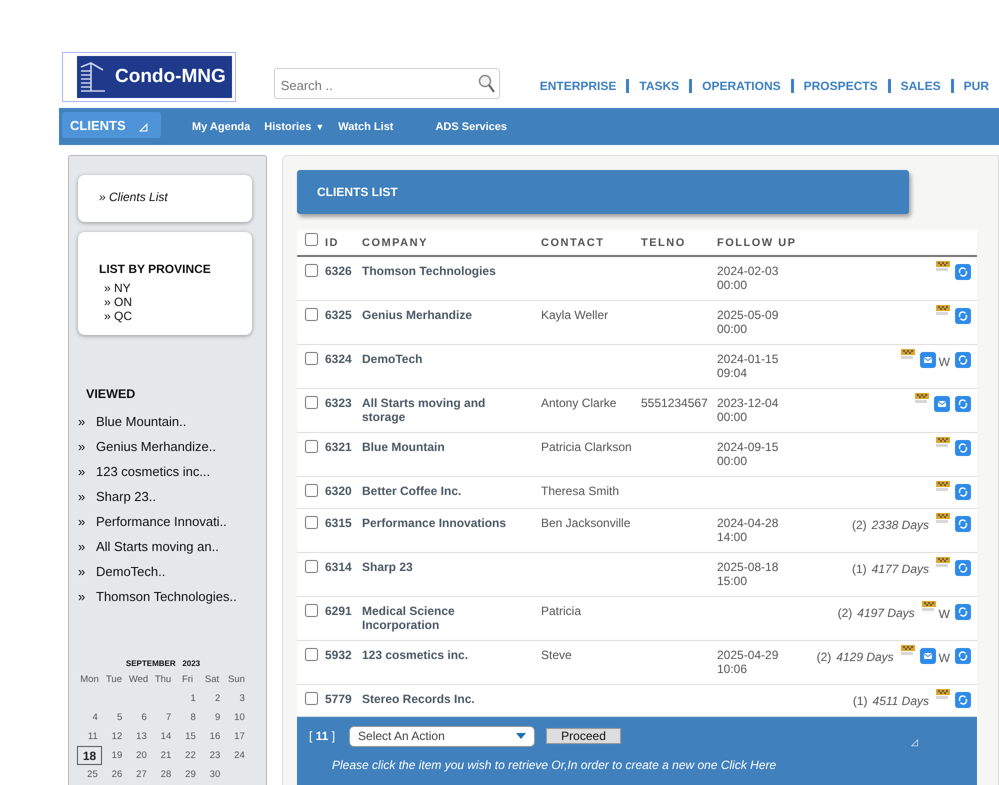  Describe the element at coordinates (114, 736) in the screenshot. I see `calendar-day: 12` at that location.